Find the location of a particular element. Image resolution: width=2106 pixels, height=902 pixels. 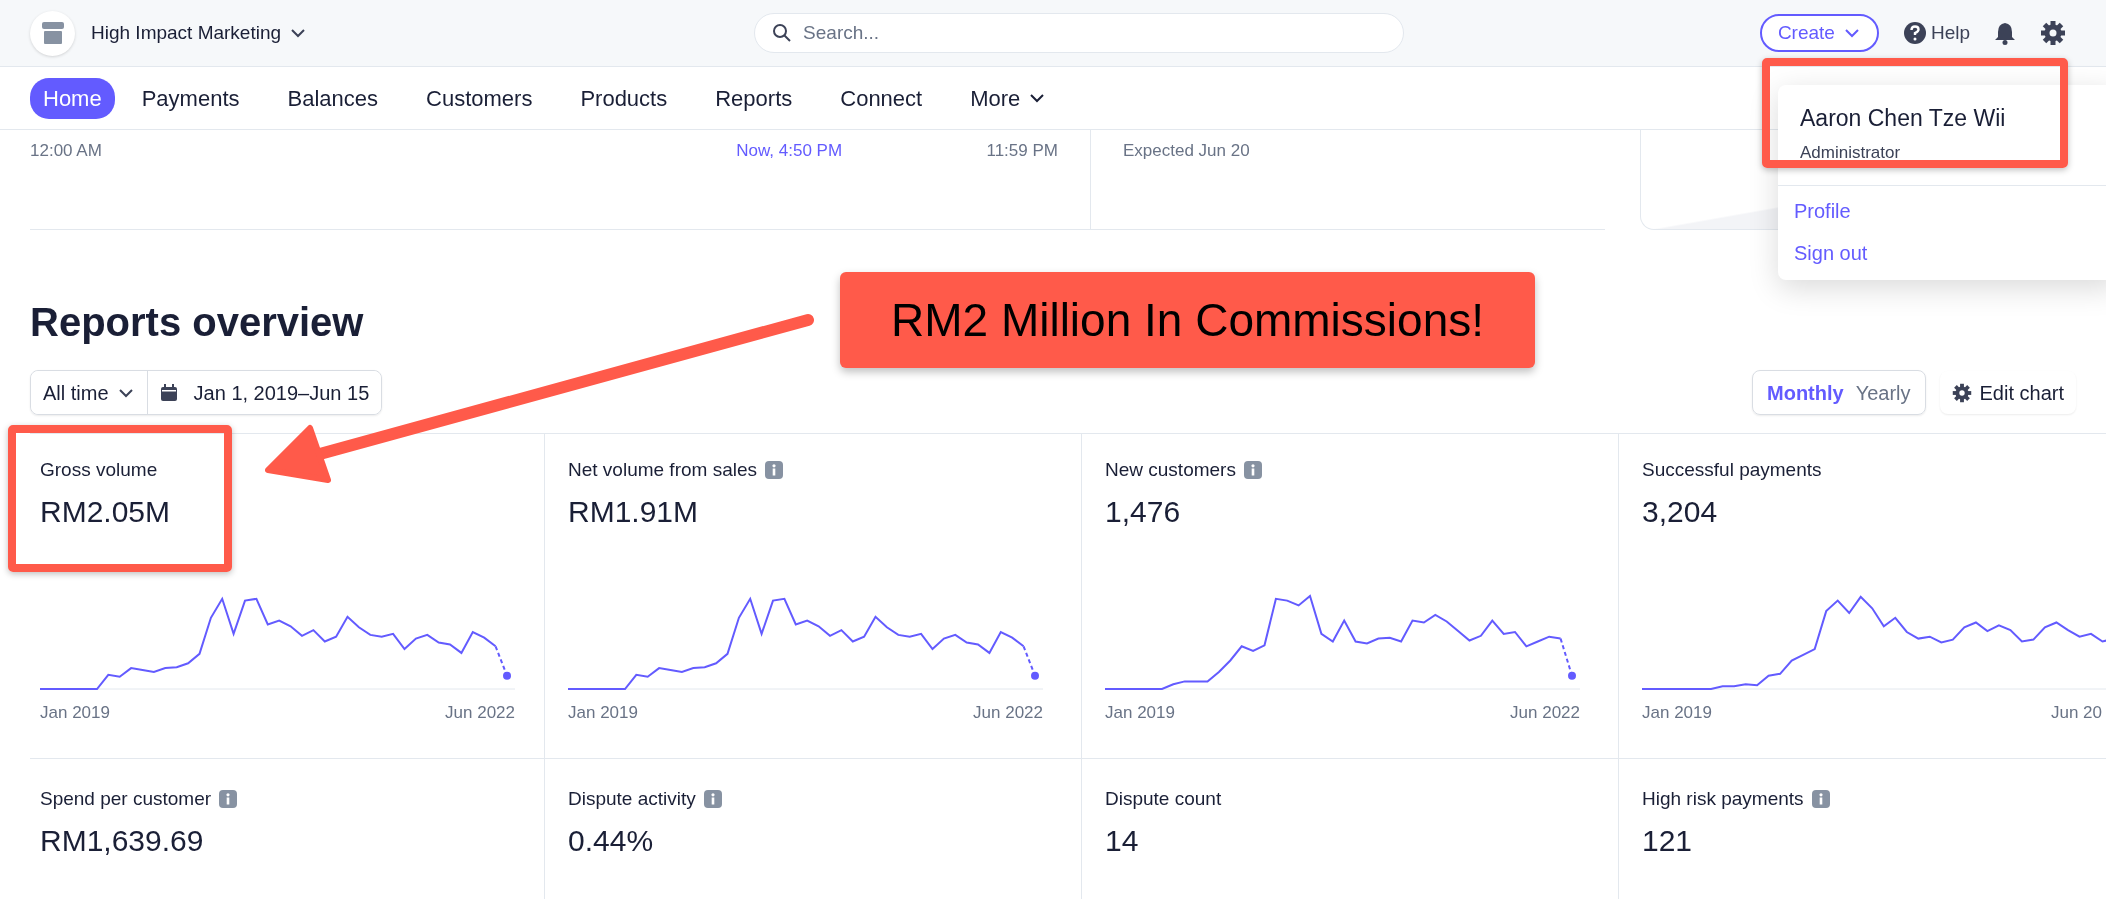

metric-title: High risk payments is located at coordinates (1723, 799).